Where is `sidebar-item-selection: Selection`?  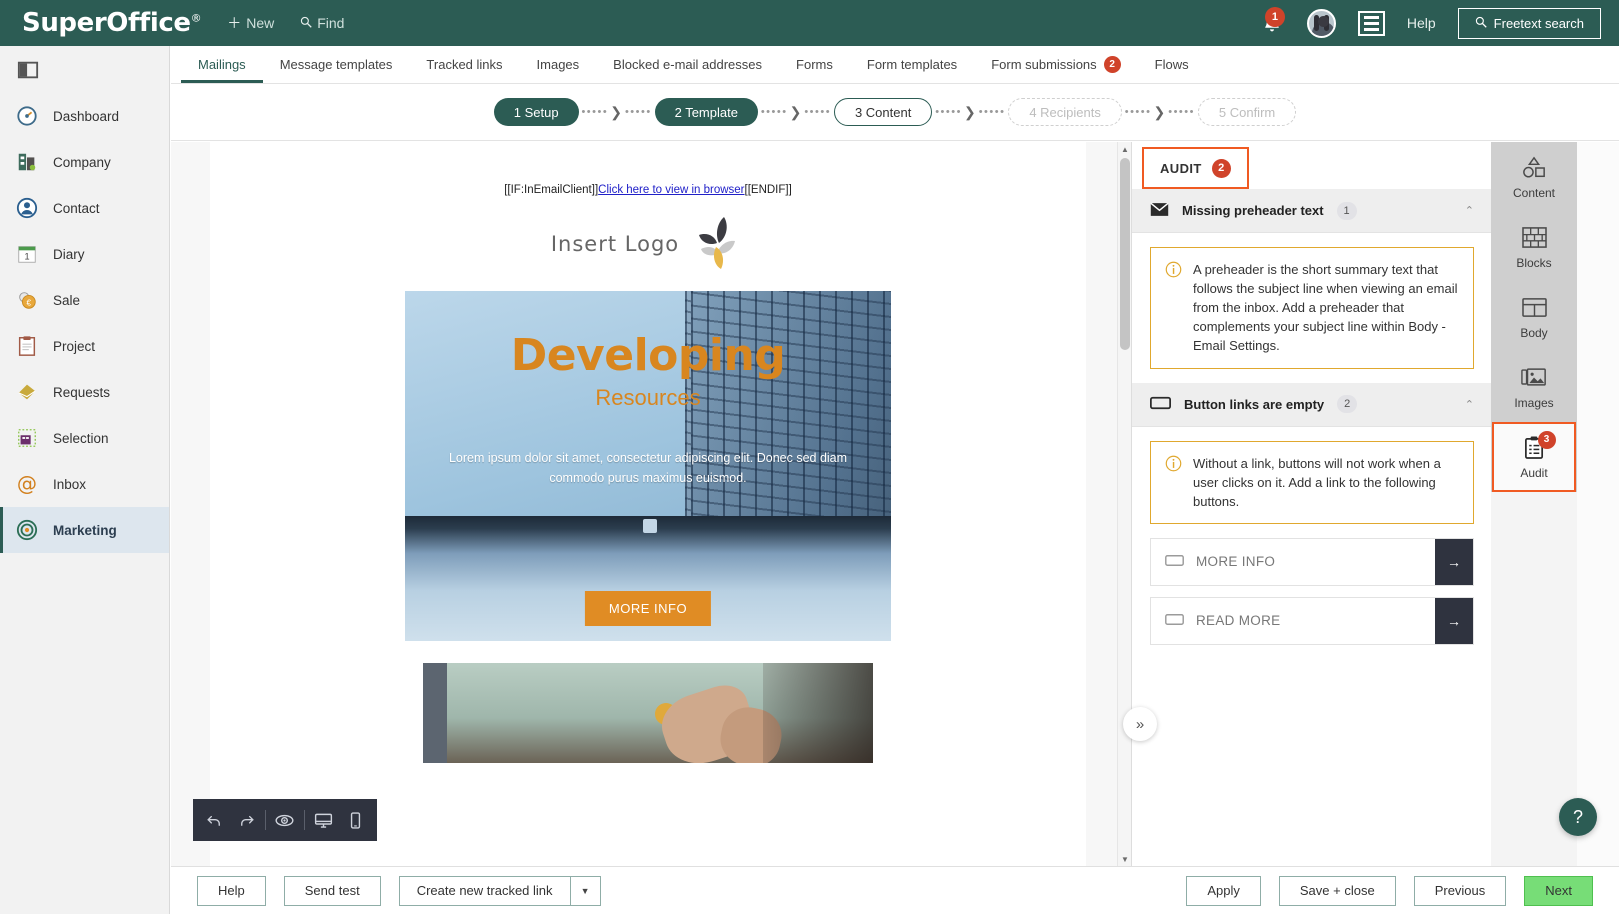 sidebar-item-selection: Selection is located at coordinates (84, 438).